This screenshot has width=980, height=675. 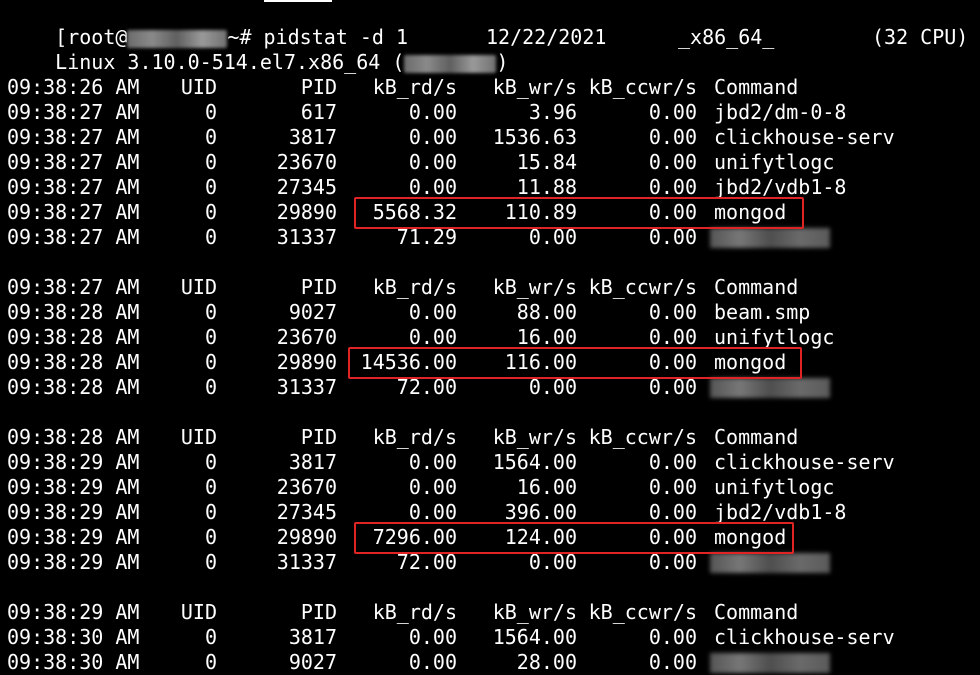 I want to click on header-time: 09:38:26 AM, so click(x=73, y=87).